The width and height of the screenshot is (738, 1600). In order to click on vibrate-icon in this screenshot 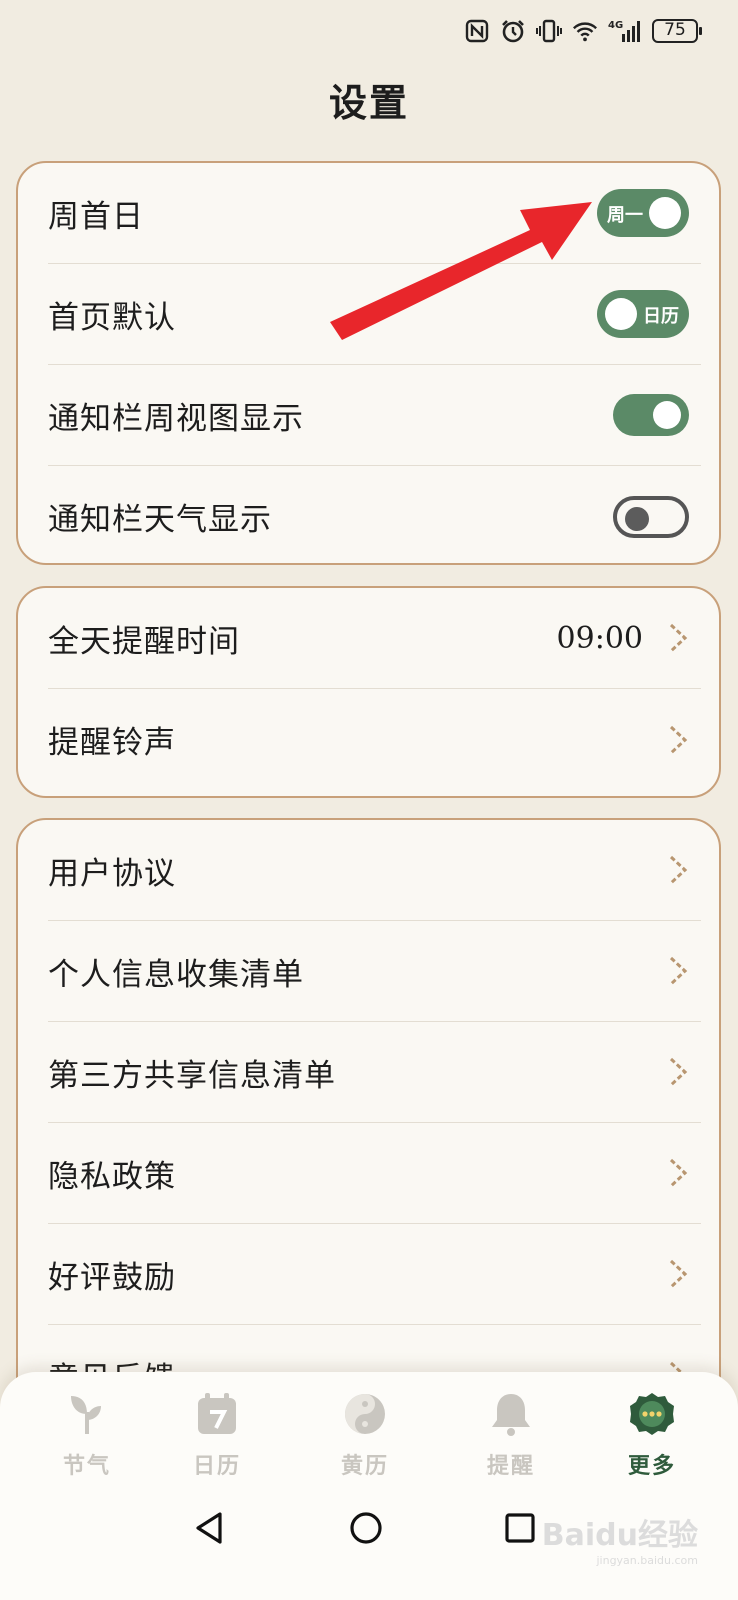, I will do `click(549, 31)`.